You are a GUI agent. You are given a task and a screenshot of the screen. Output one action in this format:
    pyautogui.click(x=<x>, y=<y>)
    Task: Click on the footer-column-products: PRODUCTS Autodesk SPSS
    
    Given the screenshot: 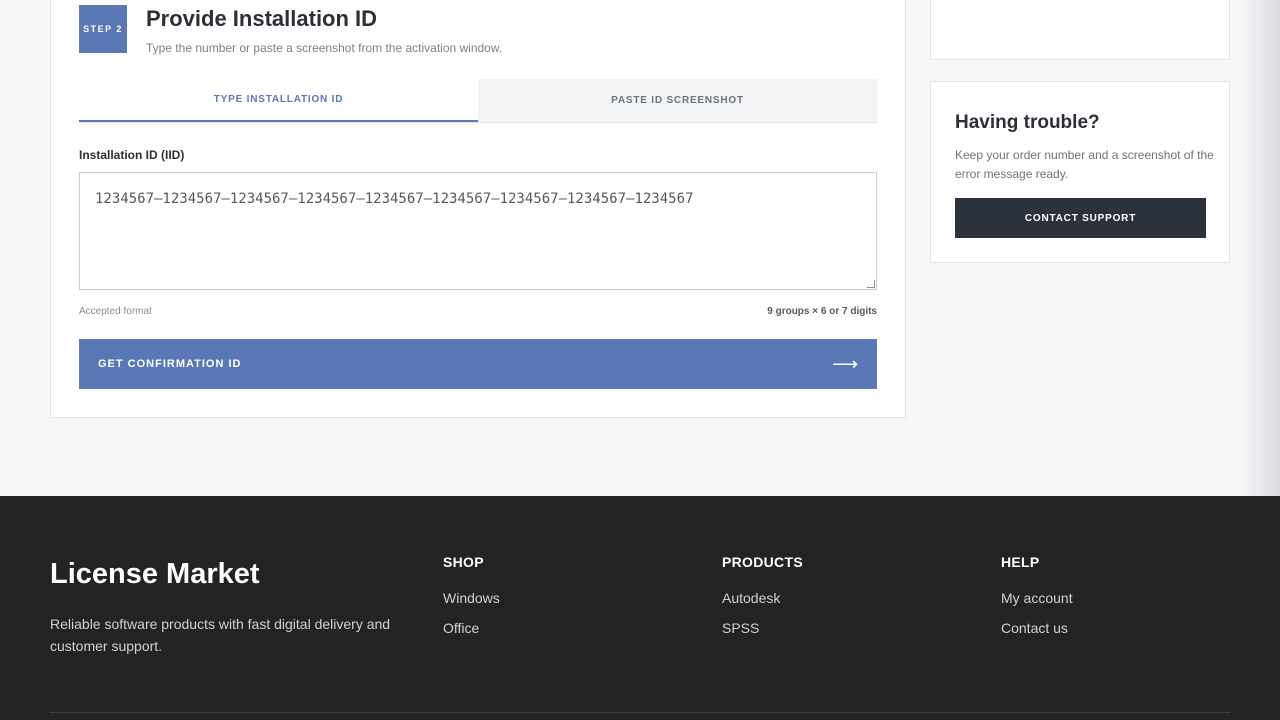 What is the action you would take?
    pyautogui.click(x=762, y=602)
    